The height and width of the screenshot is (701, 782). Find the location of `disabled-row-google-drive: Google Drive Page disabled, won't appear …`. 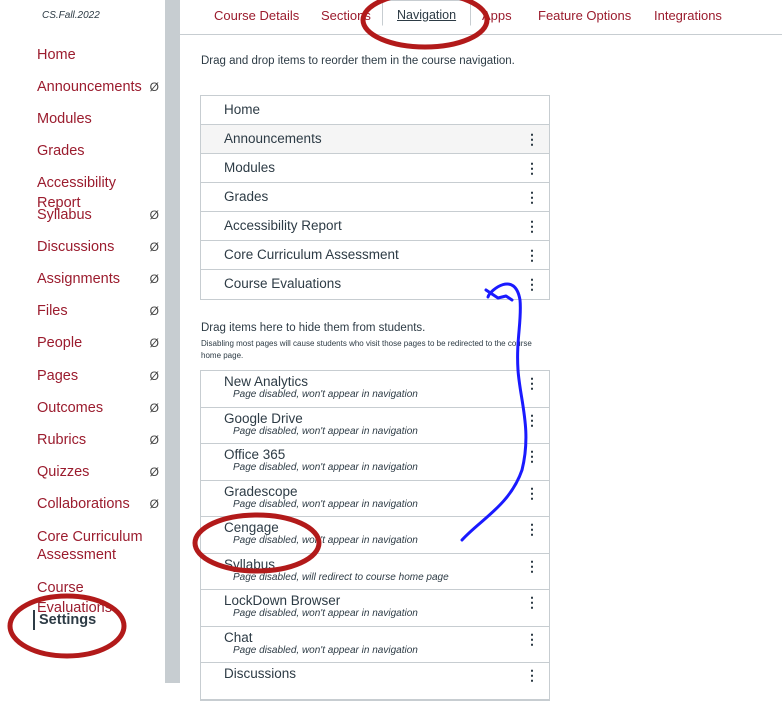

disabled-row-google-drive: Google Drive Page disabled, won't appear … is located at coordinates (375, 426).